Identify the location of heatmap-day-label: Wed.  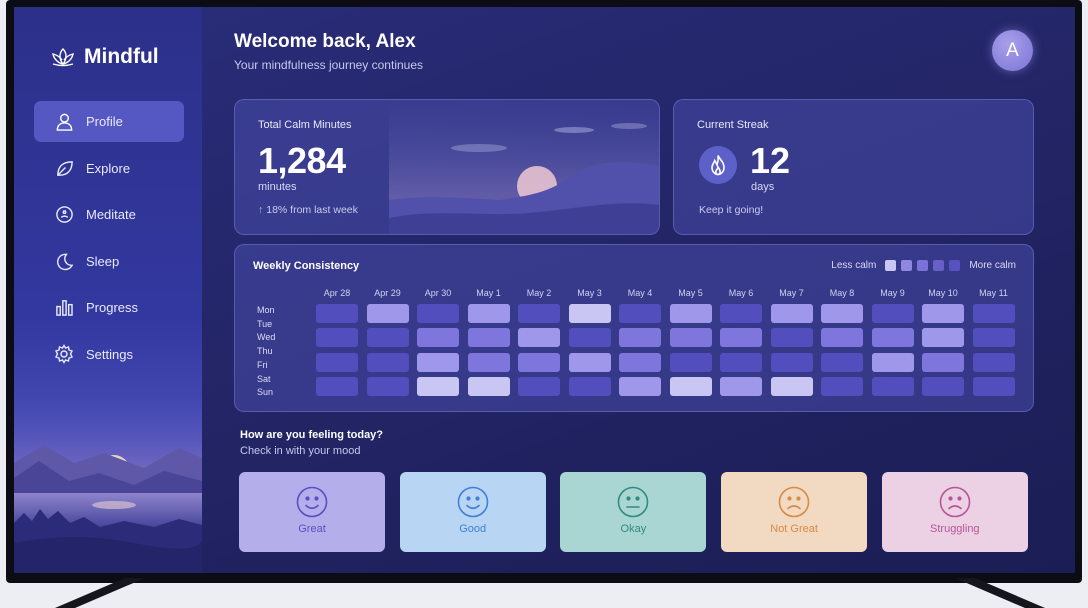
(266, 337).